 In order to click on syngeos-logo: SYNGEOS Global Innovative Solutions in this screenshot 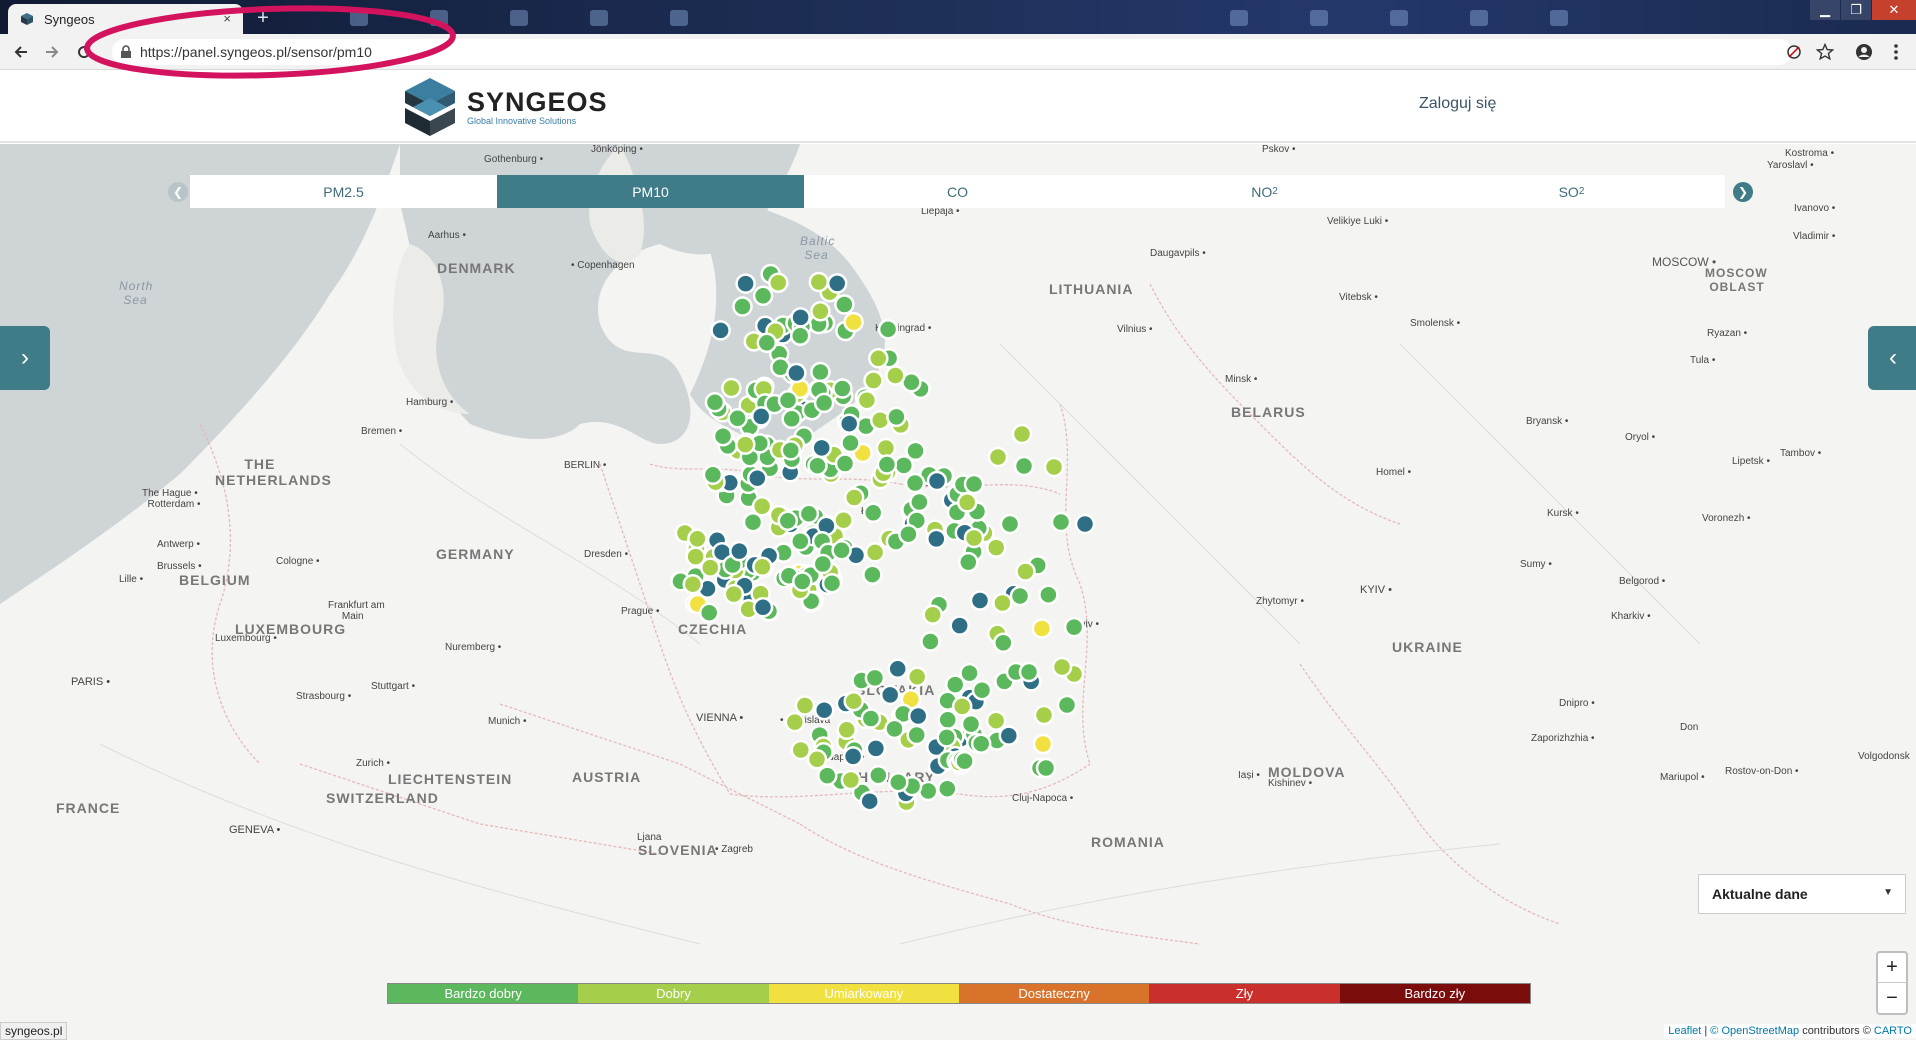, I will do `click(505, 107)`.